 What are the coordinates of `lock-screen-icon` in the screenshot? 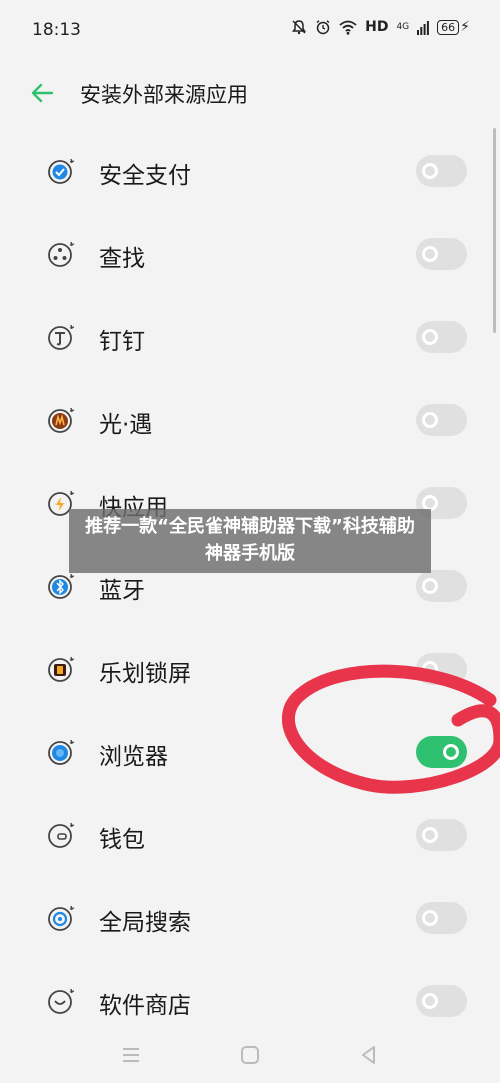 It's located at (61, 669).